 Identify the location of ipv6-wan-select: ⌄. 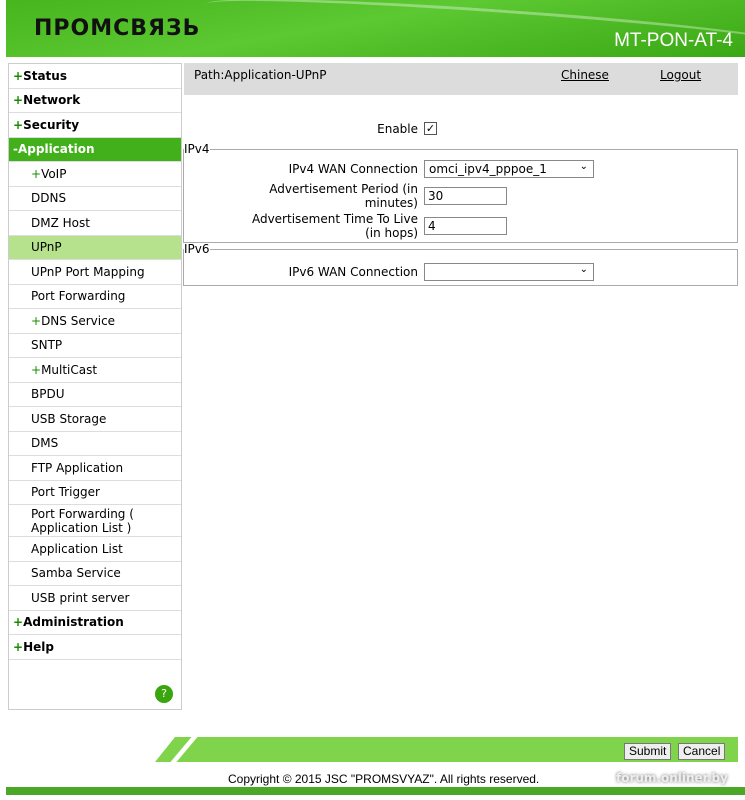
(509, 272).